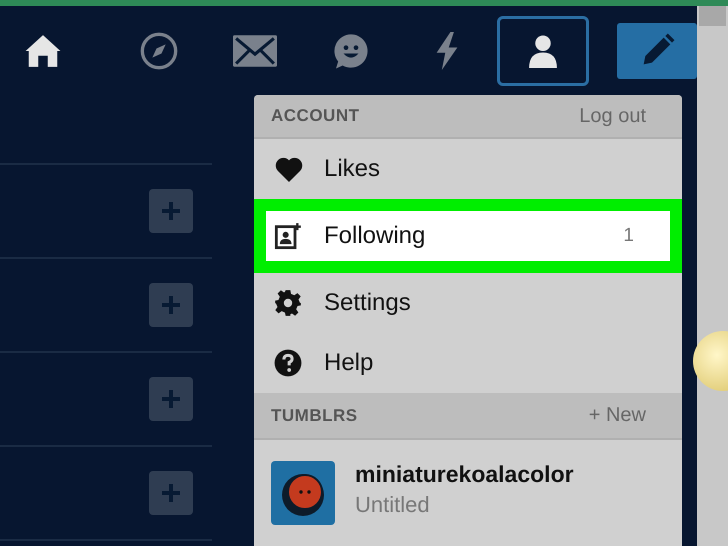 The width and height of the screenshot is (728, 546). What do you see at coordinates (468, 363) in the screenshot?
I see `menu-item: Help` at bounding box center [468, 363].